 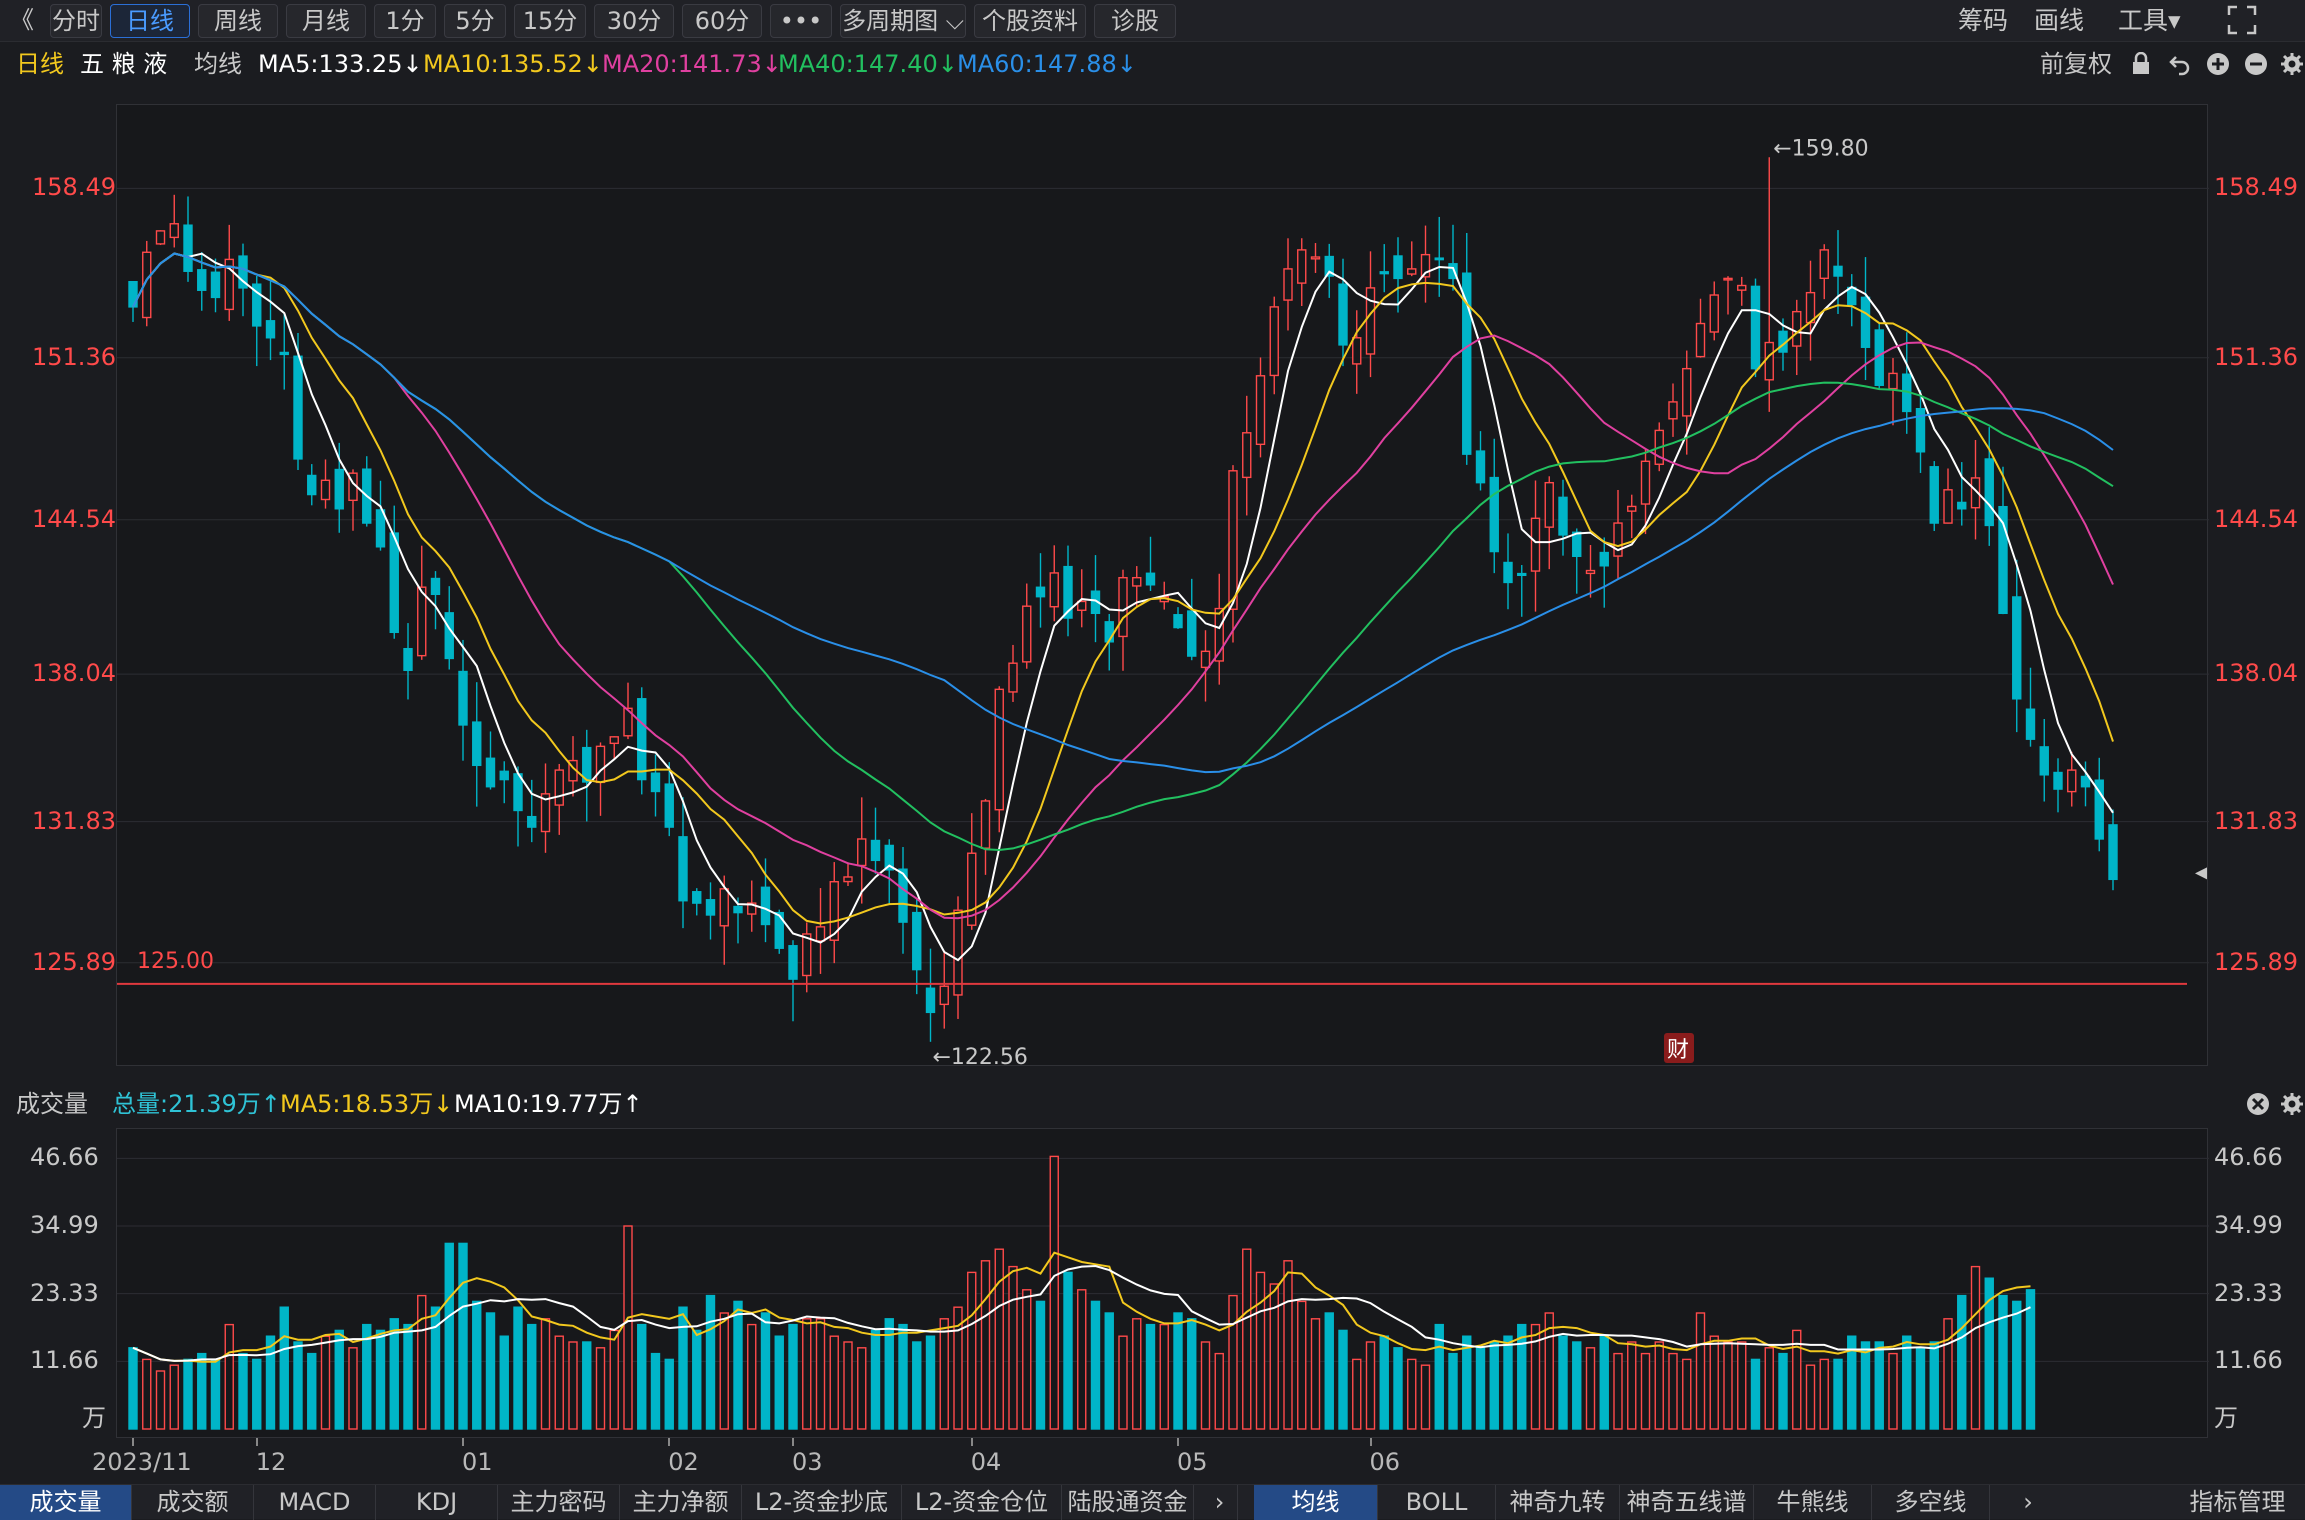 What do you see at coordinates (986, 1462) in the screenshot?
I see `date-tick: 04` at bounding box center [986, 1462].